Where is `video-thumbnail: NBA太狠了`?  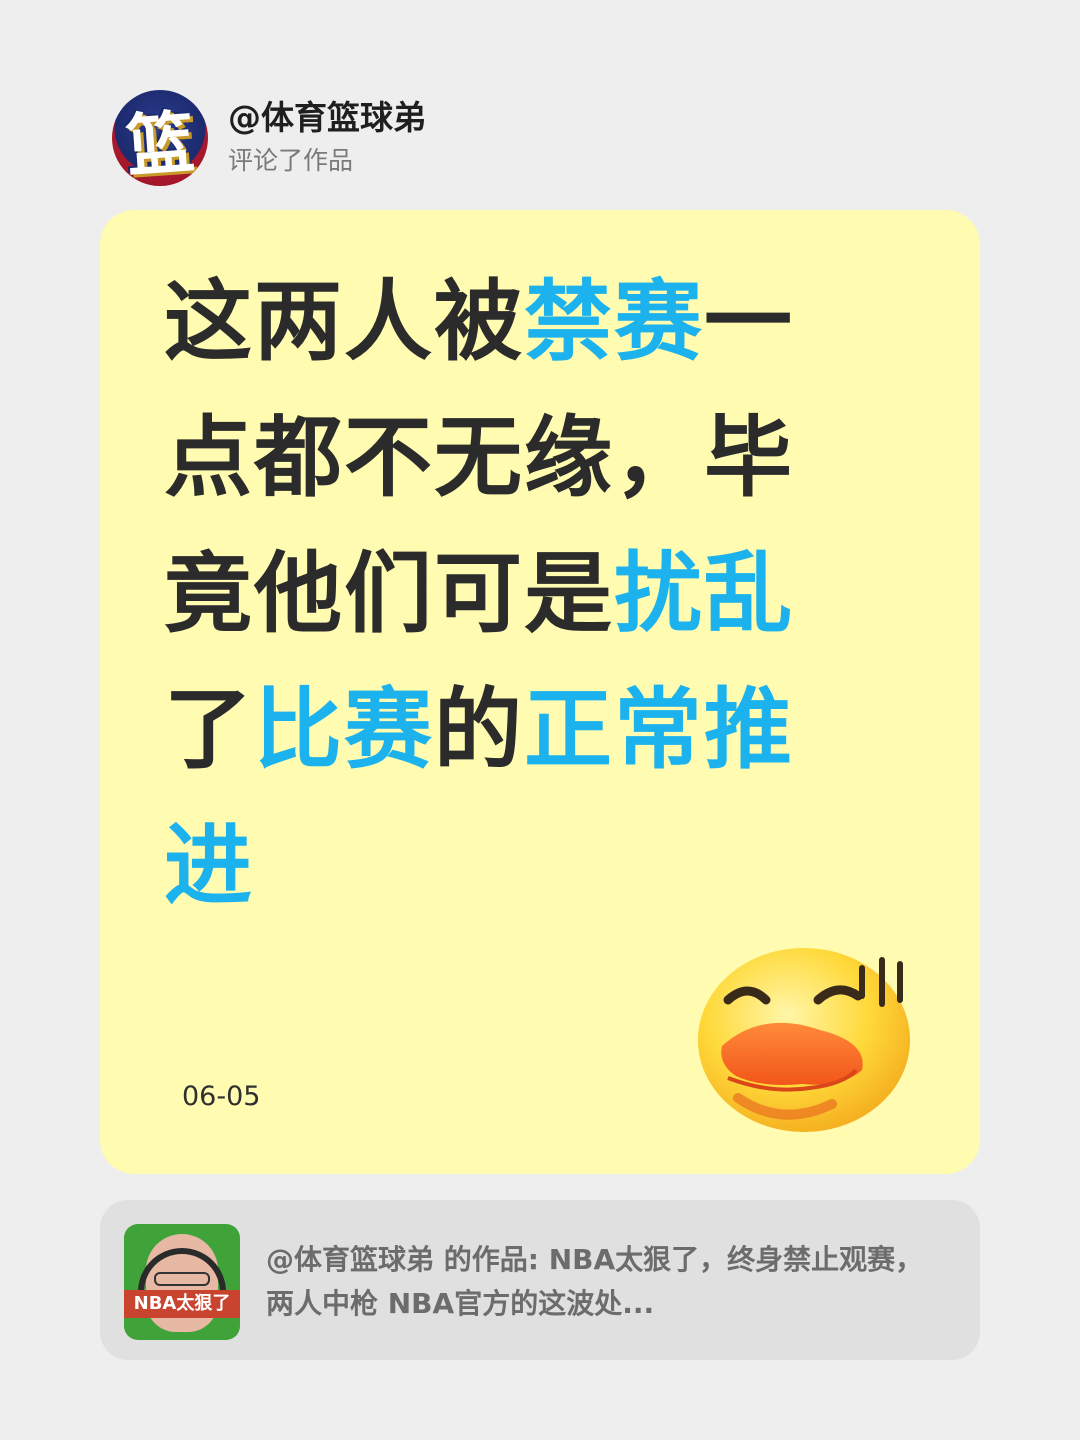 video-thumbnail: NBA太狠了 is located at coordinates (182, 1282).